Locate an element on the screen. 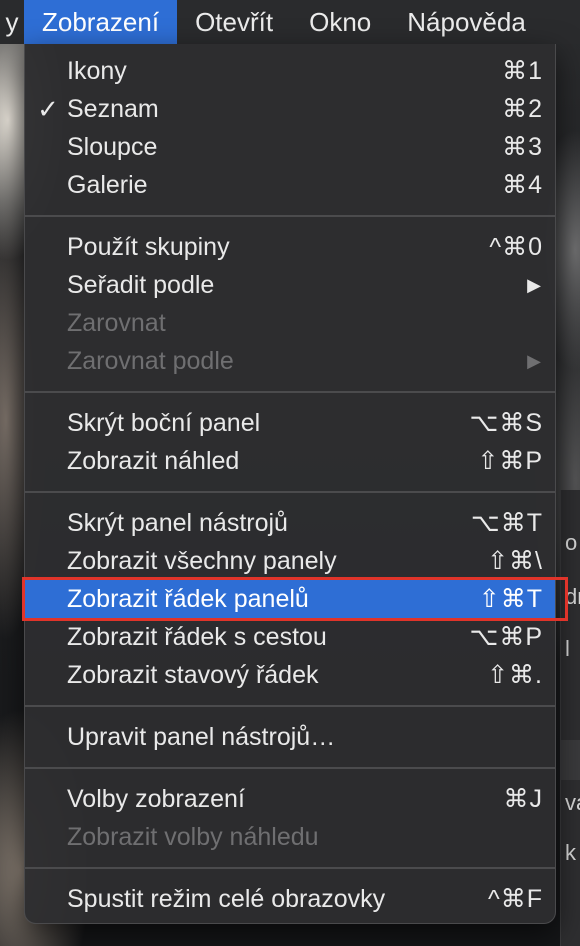 The height and width of the screenshot is (946, 580). menu-item-label: Volby zobrazení is located at coordinates (156, 798).